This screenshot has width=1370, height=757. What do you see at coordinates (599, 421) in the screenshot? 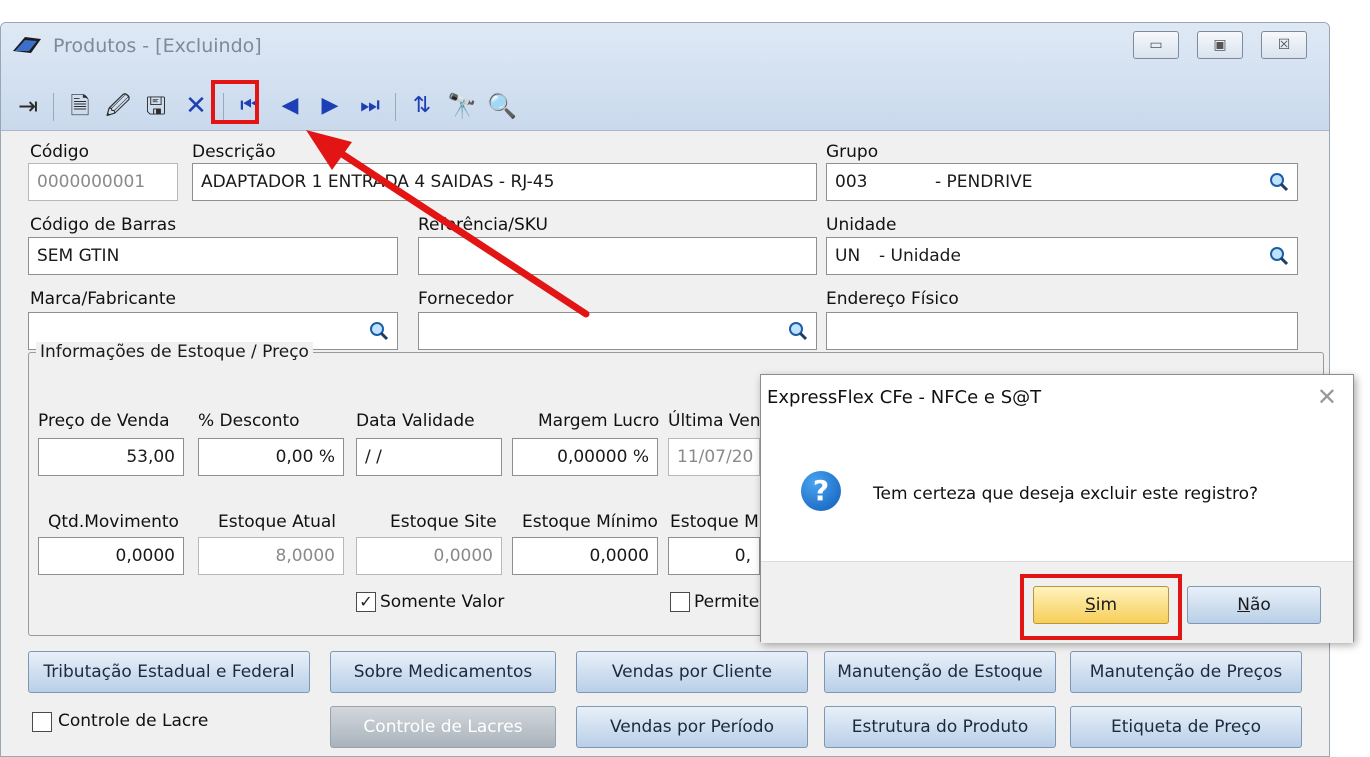
I see `margem-lucro-label: Margem Lucro` at bounding box center [599, 421].